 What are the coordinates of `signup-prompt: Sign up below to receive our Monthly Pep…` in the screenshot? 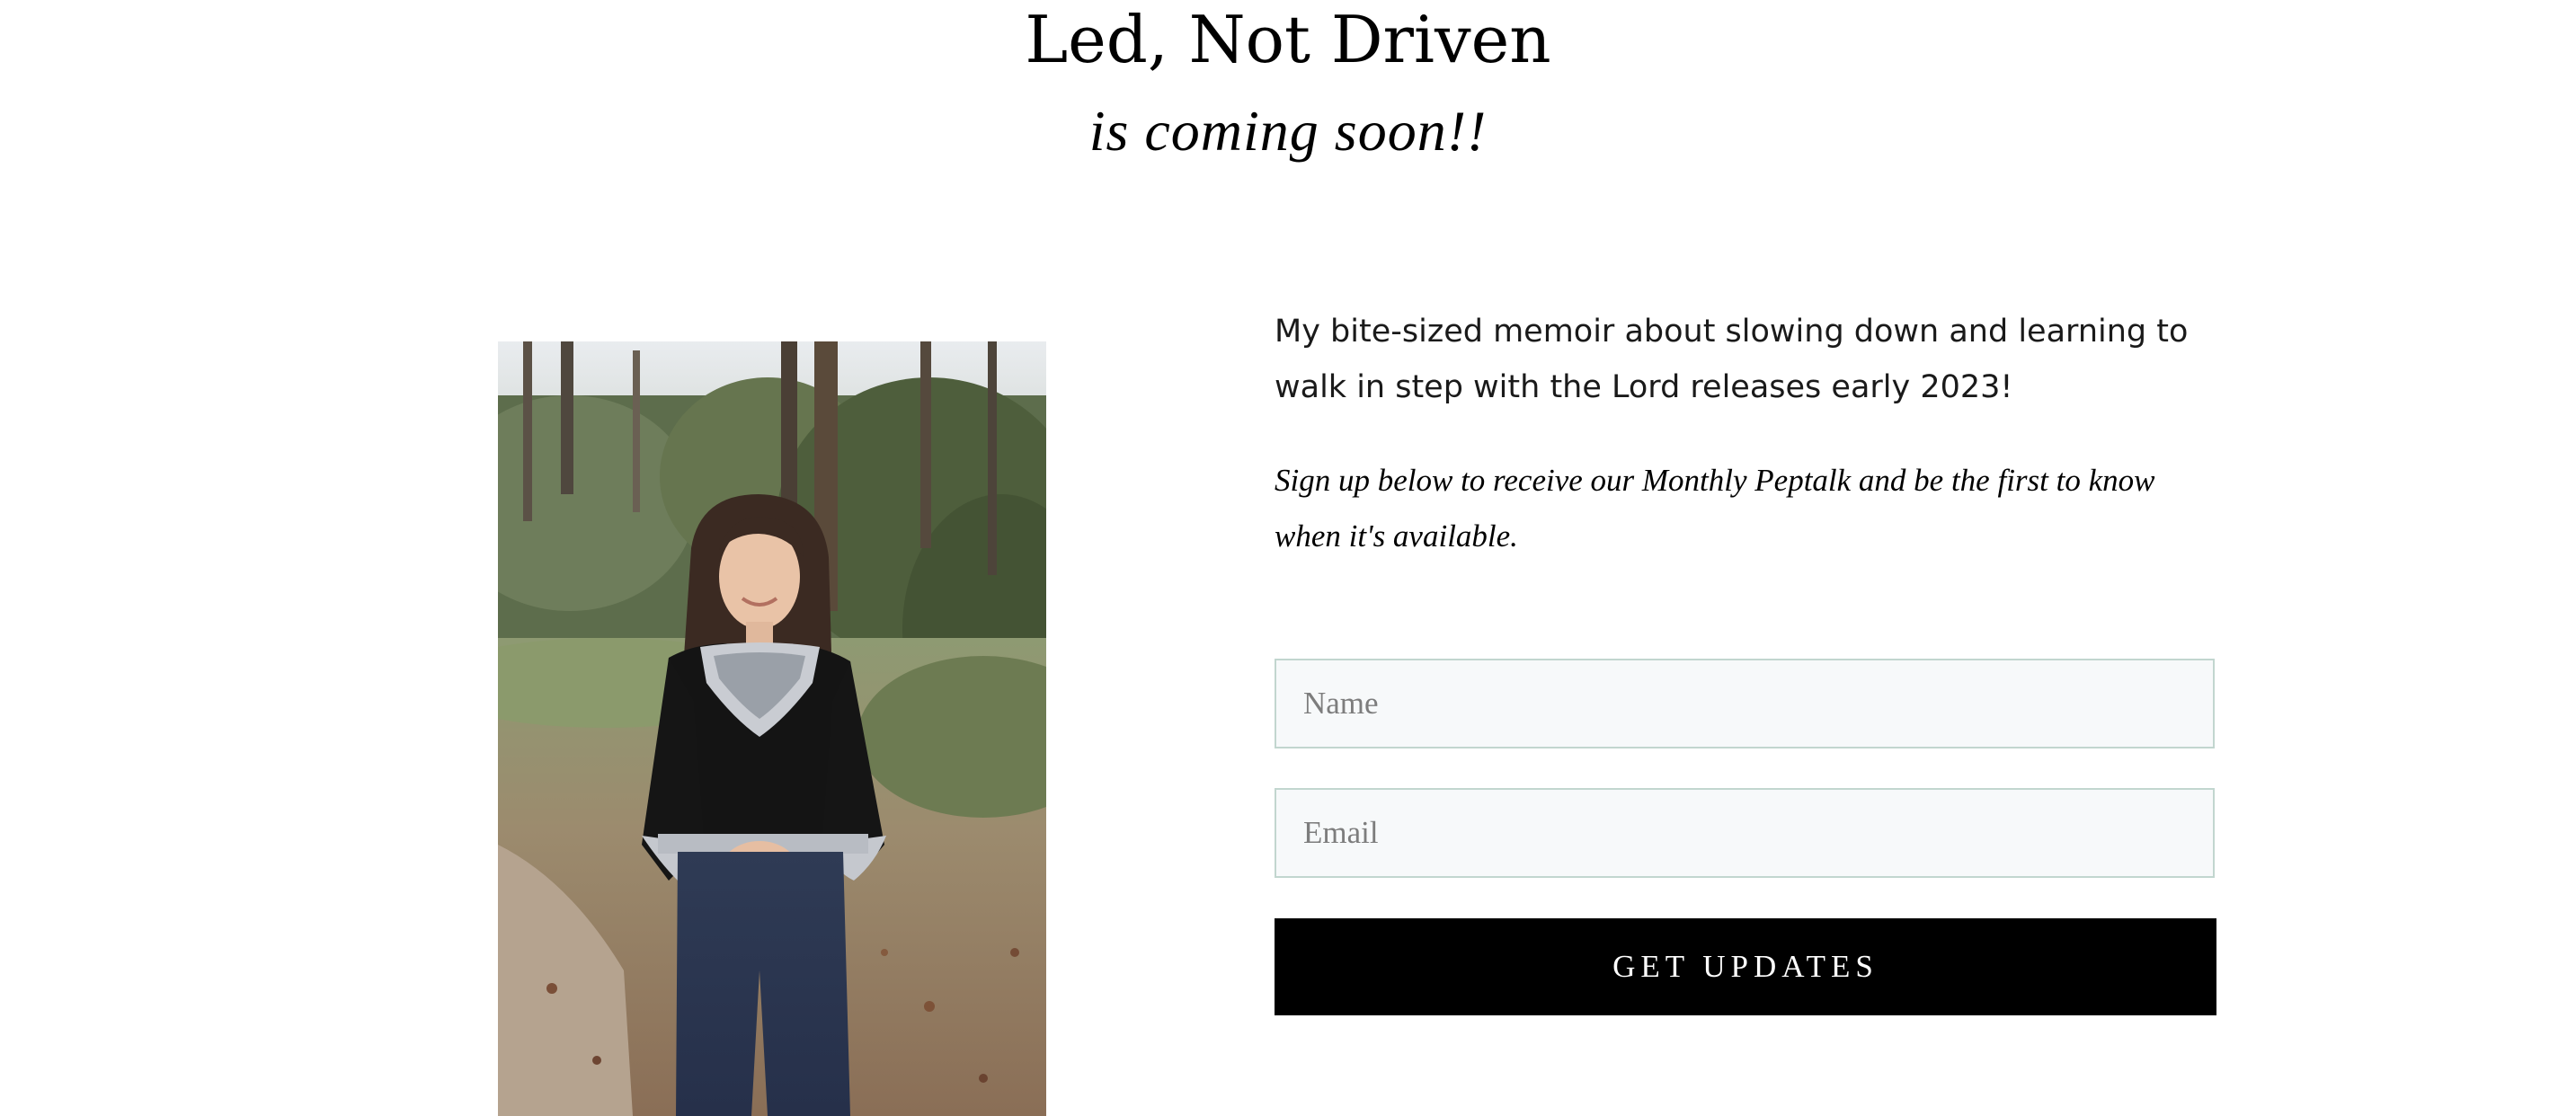 It's located at (1715, 508).